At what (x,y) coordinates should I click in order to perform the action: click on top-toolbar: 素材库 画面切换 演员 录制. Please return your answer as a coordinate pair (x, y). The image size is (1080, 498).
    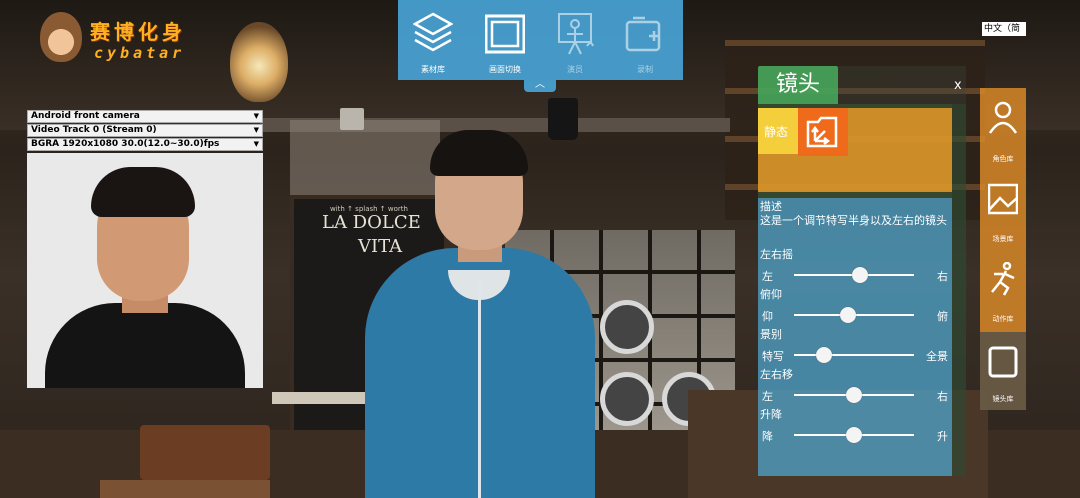
    Looking at the image, I should click on (540, 40).